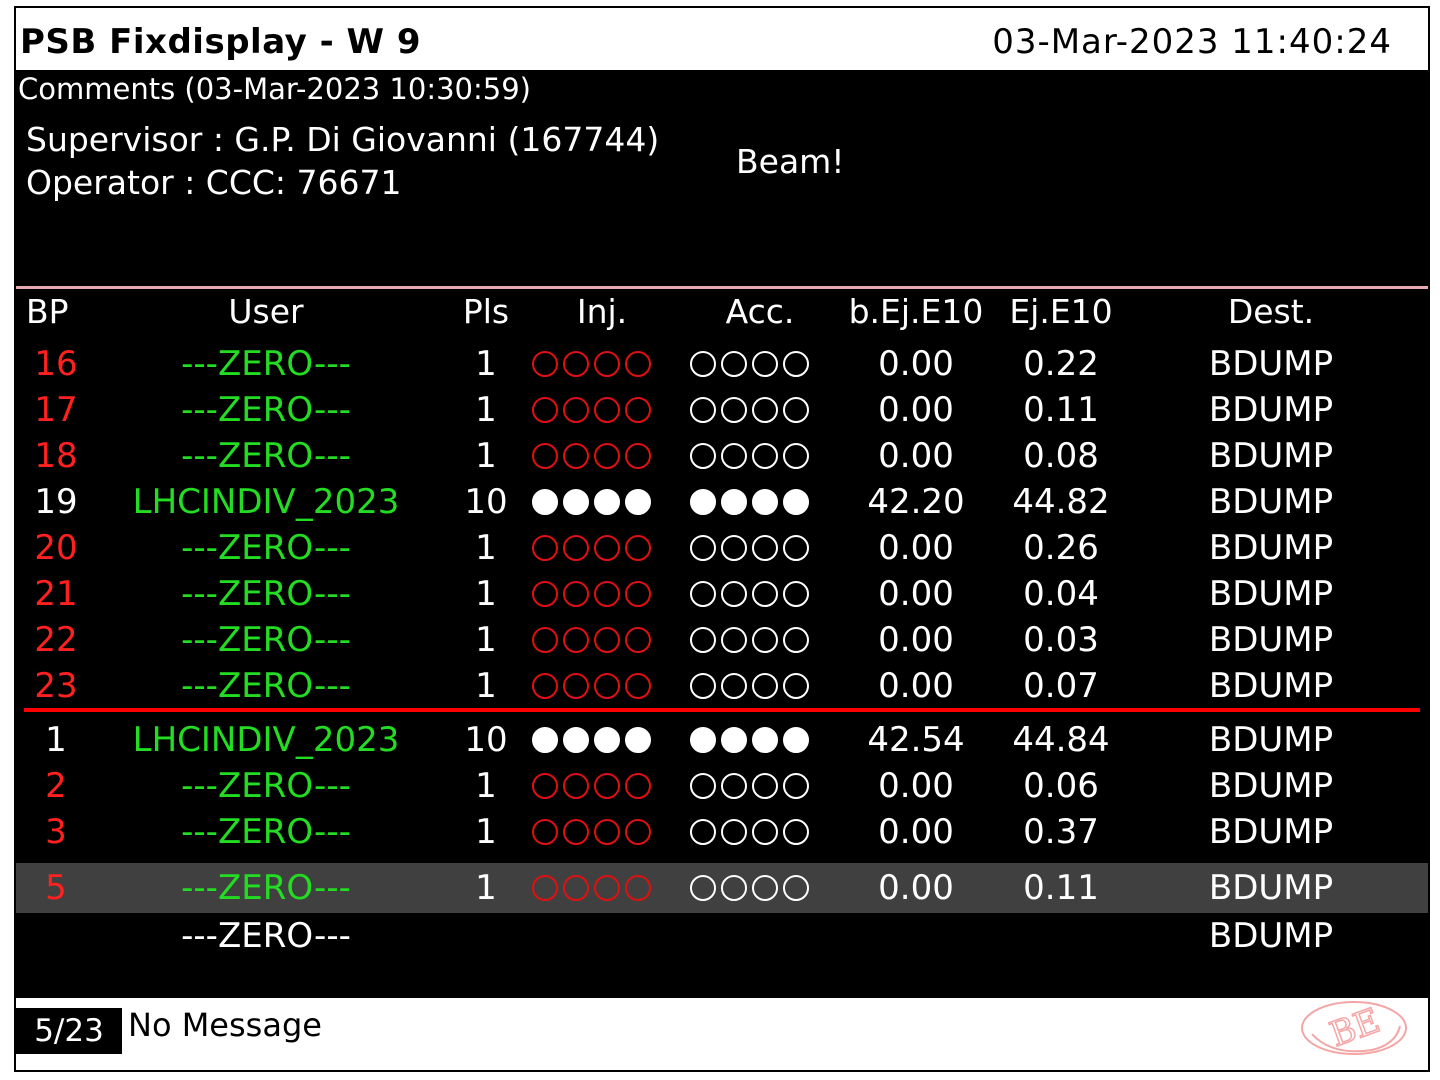 Image resolution: width=1440 pixels, height=1080 pixels. I want to click on row-bp: 2, so click(56, 786).